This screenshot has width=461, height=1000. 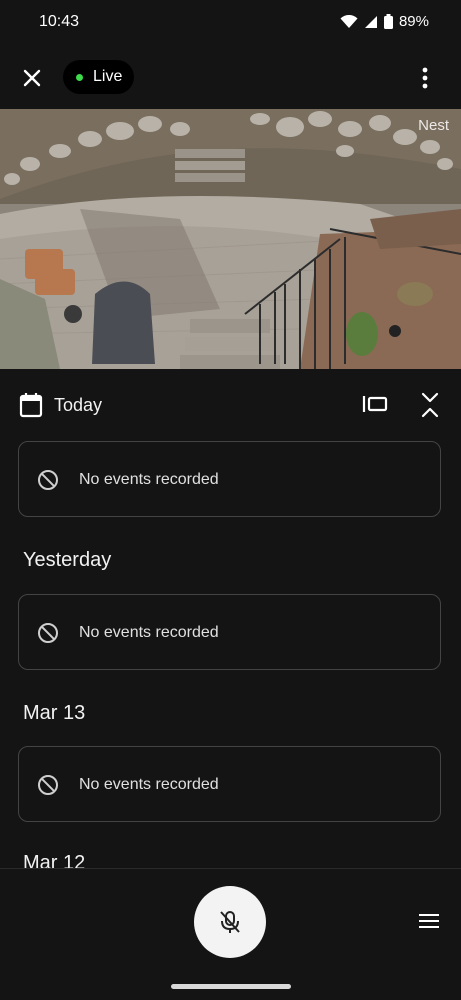 What do you see at coordinates (59, 21) in the screenshot?
I see `status-time: 10:43` at bounding box center [59, 21].